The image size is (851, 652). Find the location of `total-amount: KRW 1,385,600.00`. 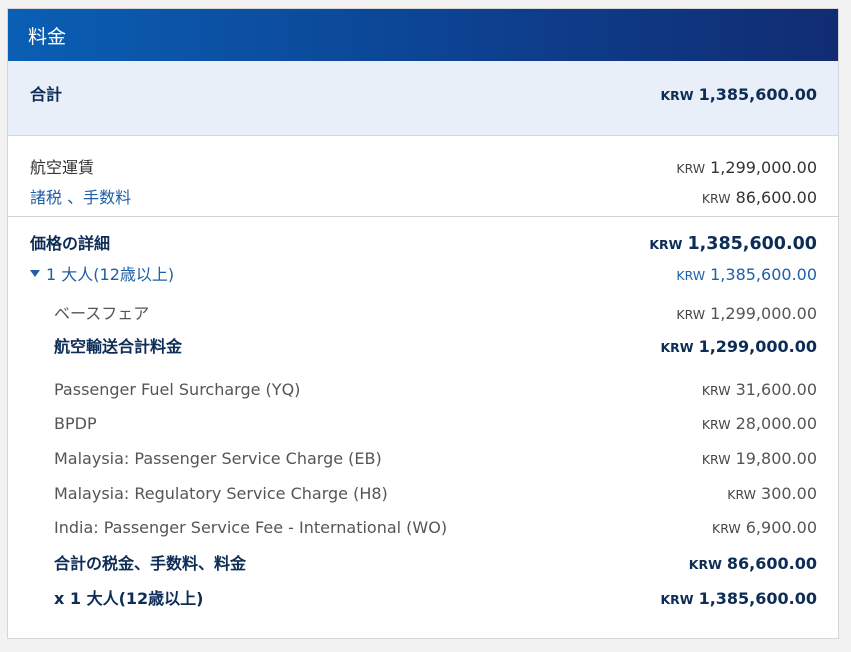

total-amount: KRW 1,385,600.00 is located at coordinates (738, 94).